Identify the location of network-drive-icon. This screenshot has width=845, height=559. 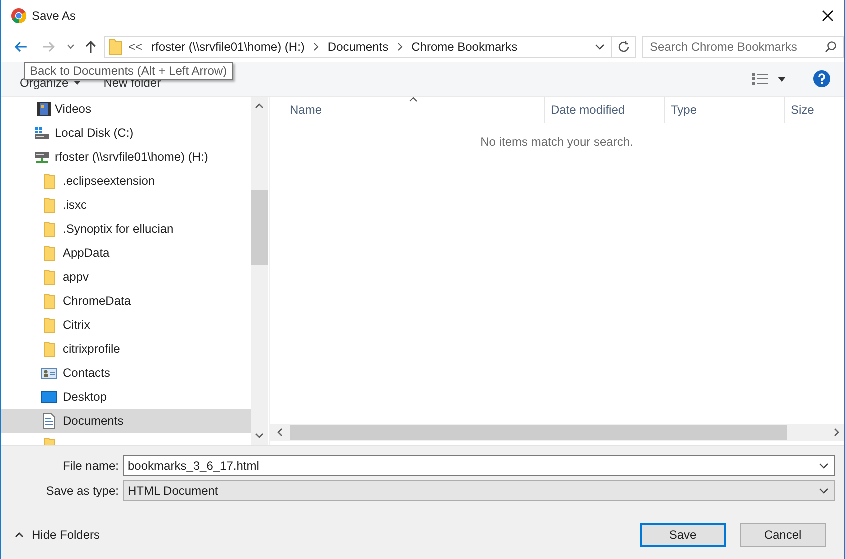
(42, 157).